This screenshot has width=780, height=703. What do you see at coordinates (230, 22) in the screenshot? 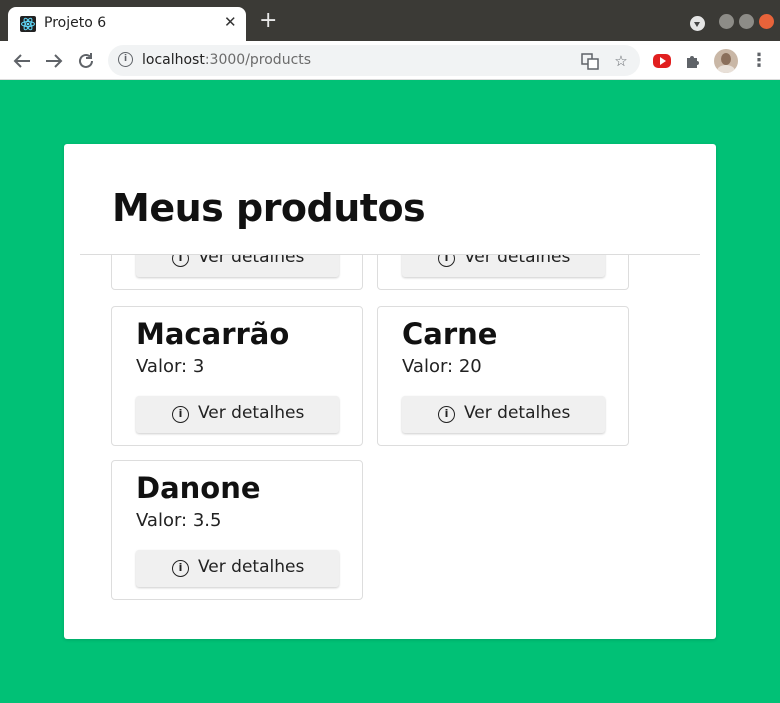
I see `tab-close-icon: ✕` at bounding box center [230, 22].